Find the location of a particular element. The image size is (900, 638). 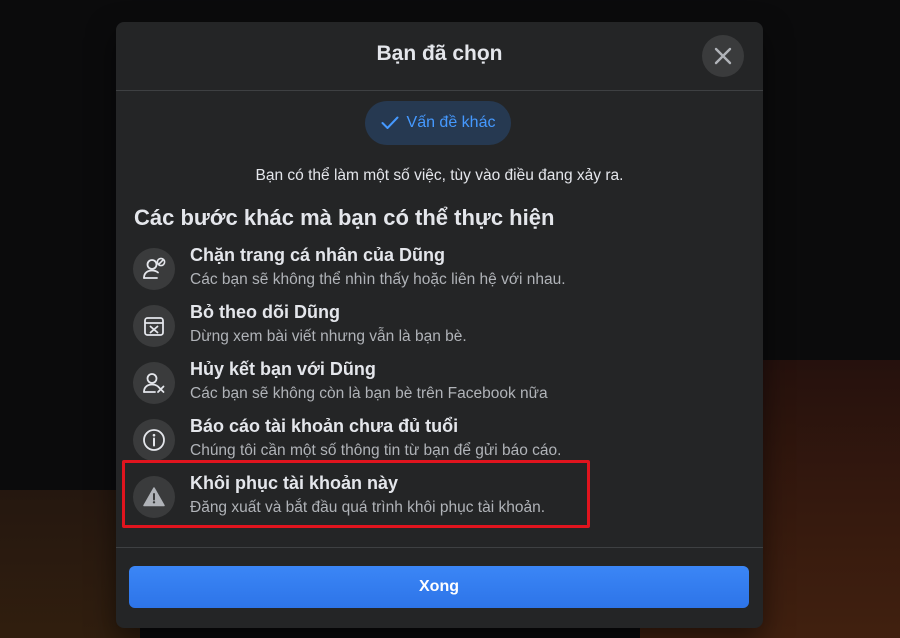

close-button is located at coordinates (723, 56).